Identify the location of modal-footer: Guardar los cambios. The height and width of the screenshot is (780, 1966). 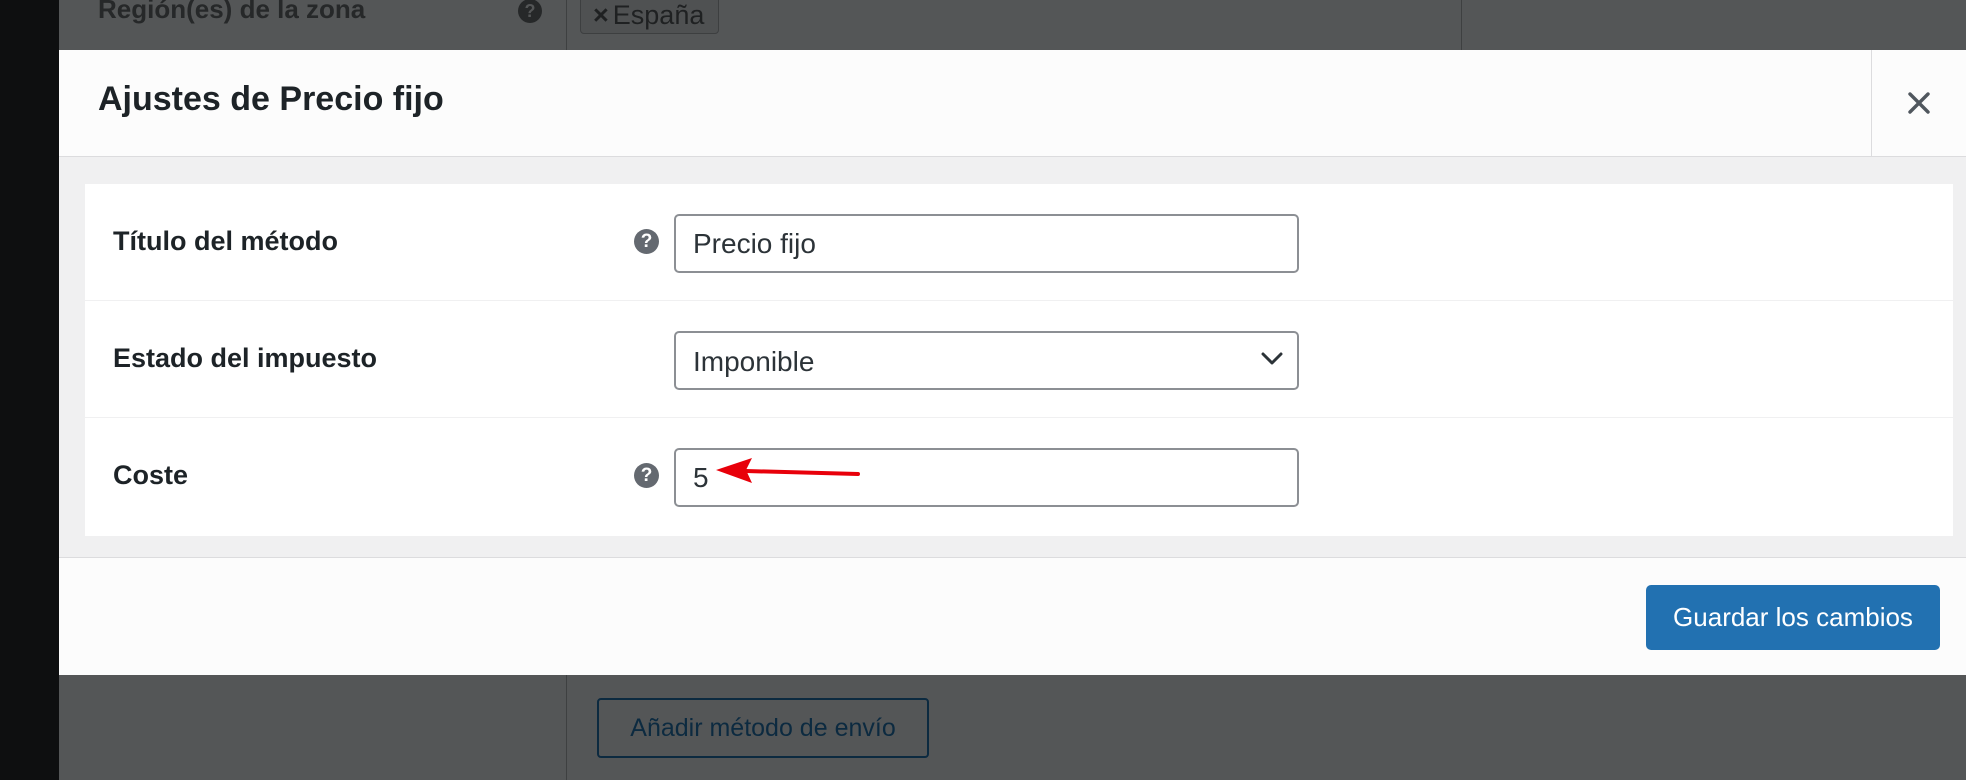
(1012, 616).